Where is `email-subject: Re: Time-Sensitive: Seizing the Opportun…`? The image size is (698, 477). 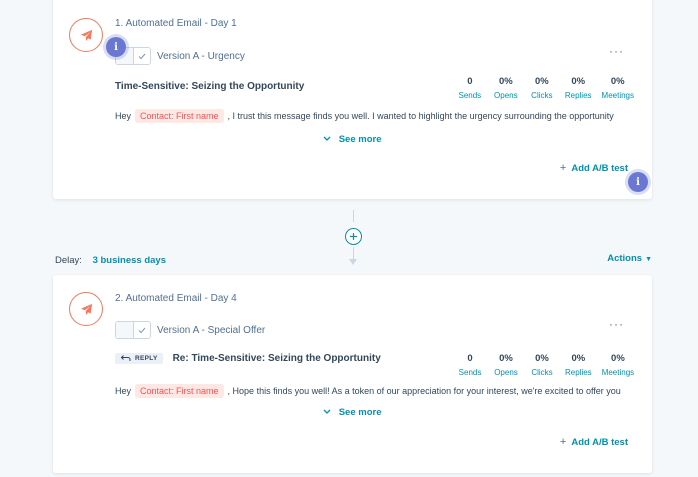 email-subject: Re: Time-Sensitive: Seizing the Opportun… is located at coordinates (276, 358).